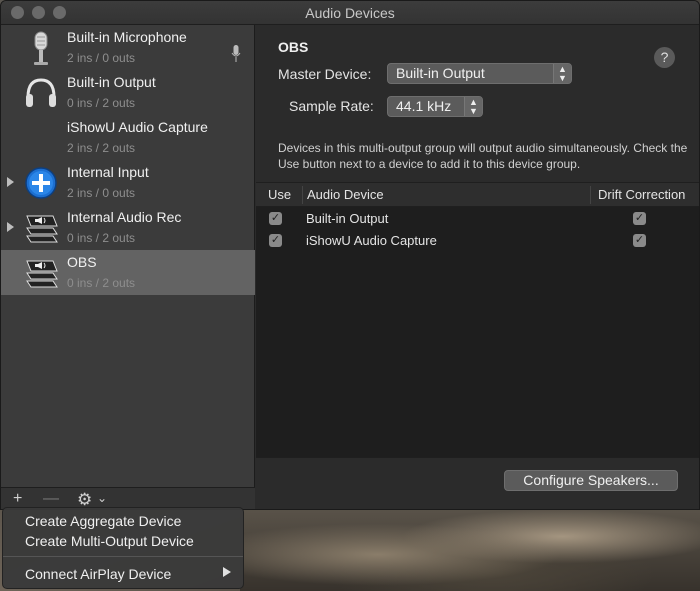  Describe the element at coordinates (128, 182) in the screenshot. I see `device-item-internal-input: Internal Input 2 ins / 0 outs` at that location.